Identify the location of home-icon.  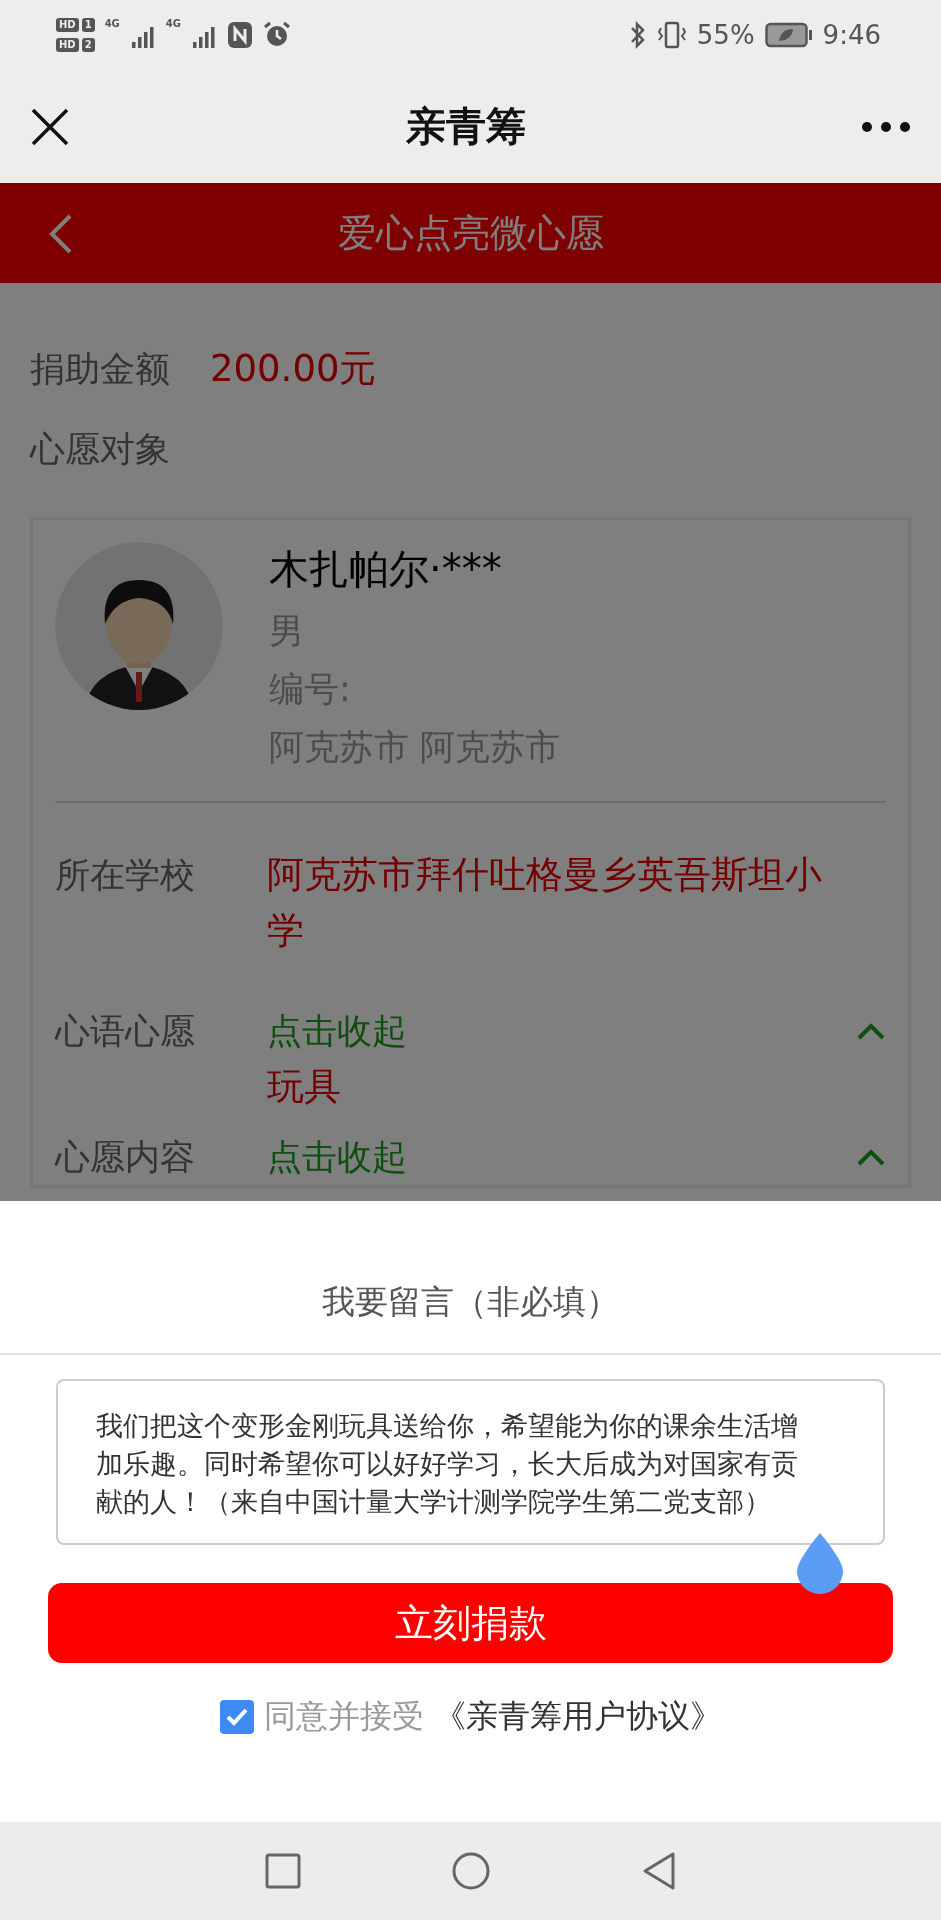
(470, 1871).